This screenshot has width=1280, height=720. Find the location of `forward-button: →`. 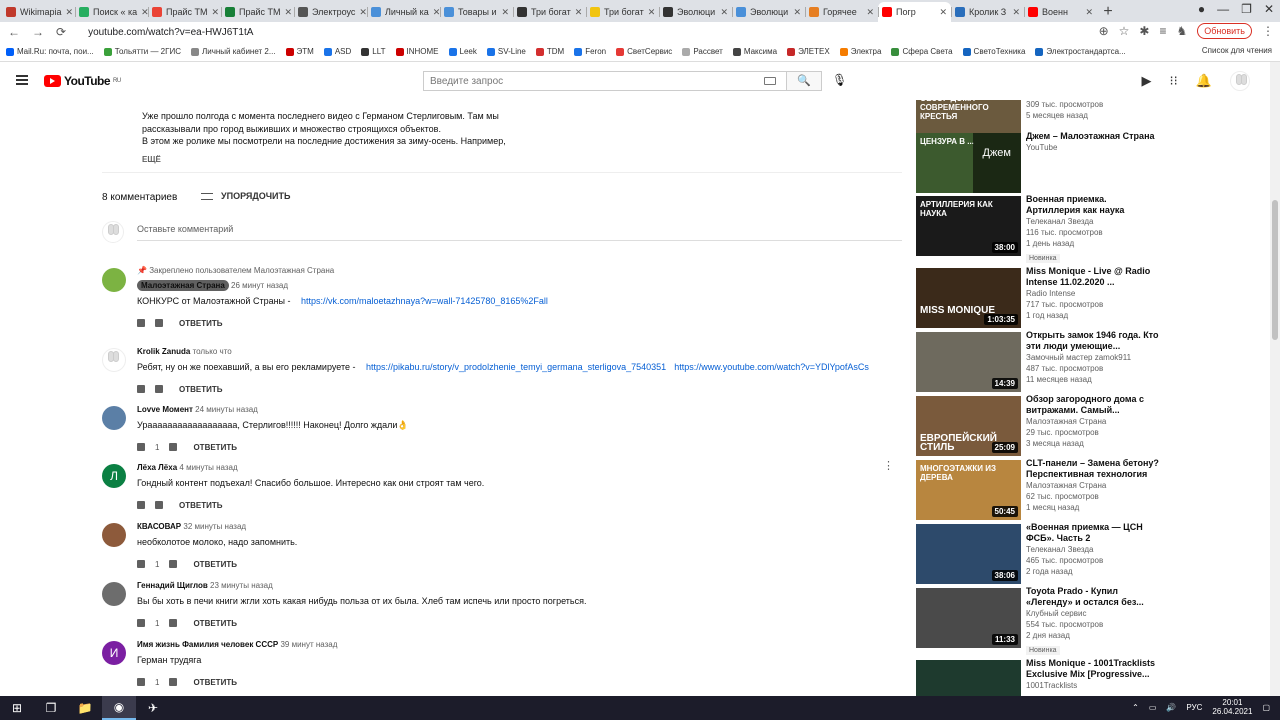

forward-button: → is located at coordinates (38, 32).